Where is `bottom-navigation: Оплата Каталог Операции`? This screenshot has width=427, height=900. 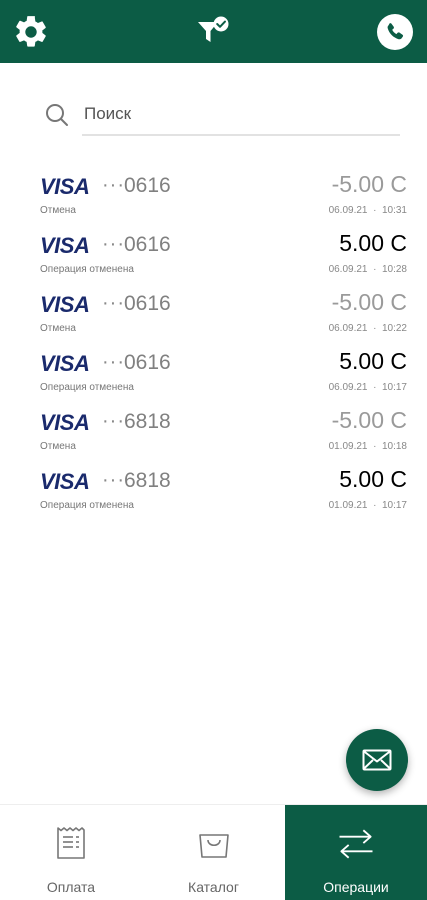 bottom-navigation: Оплата Каталог Операции is located at coordinates (213, 852).